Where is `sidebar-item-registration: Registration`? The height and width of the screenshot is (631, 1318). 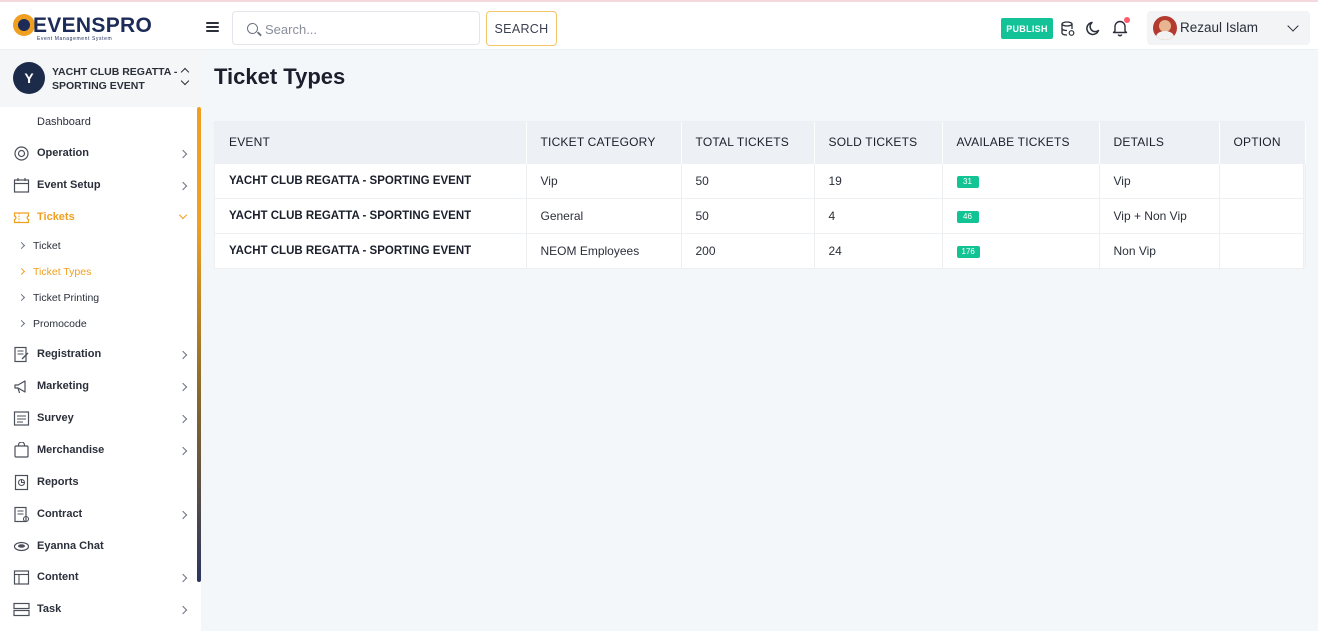
sidebar-item-registration: Registration is located at coordinates (98, 355).